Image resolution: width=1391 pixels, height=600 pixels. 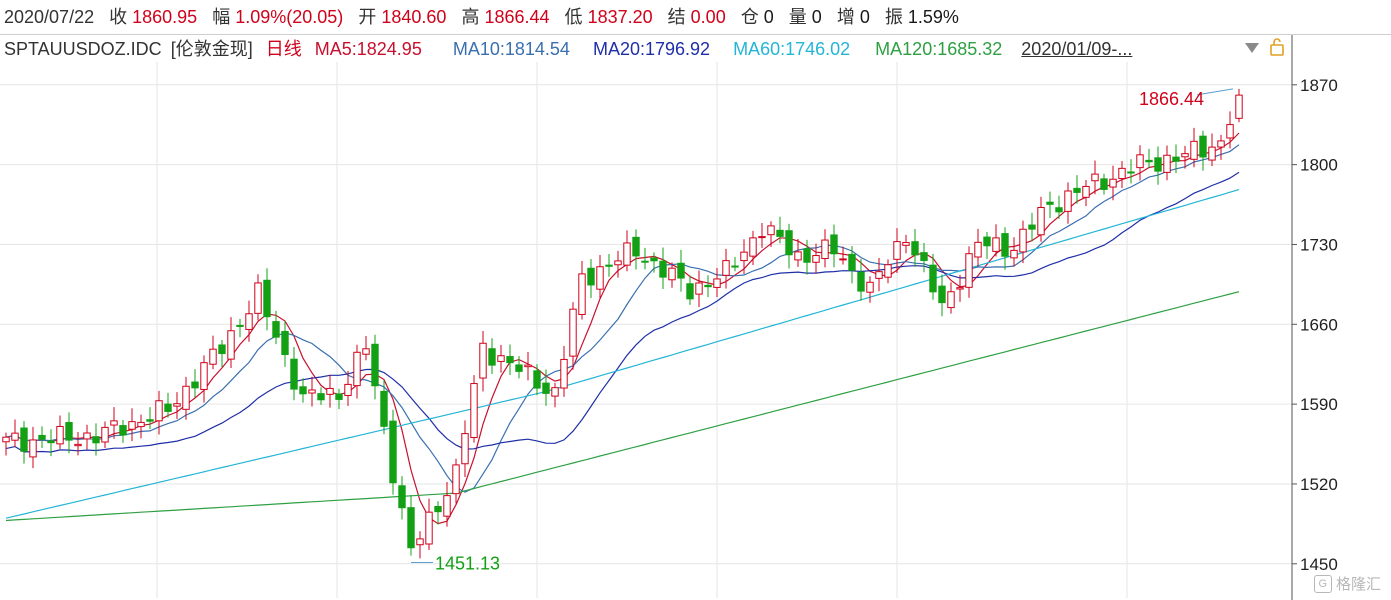 I want to click on y-tick-label: 1660, so click(x=1319, y=324).